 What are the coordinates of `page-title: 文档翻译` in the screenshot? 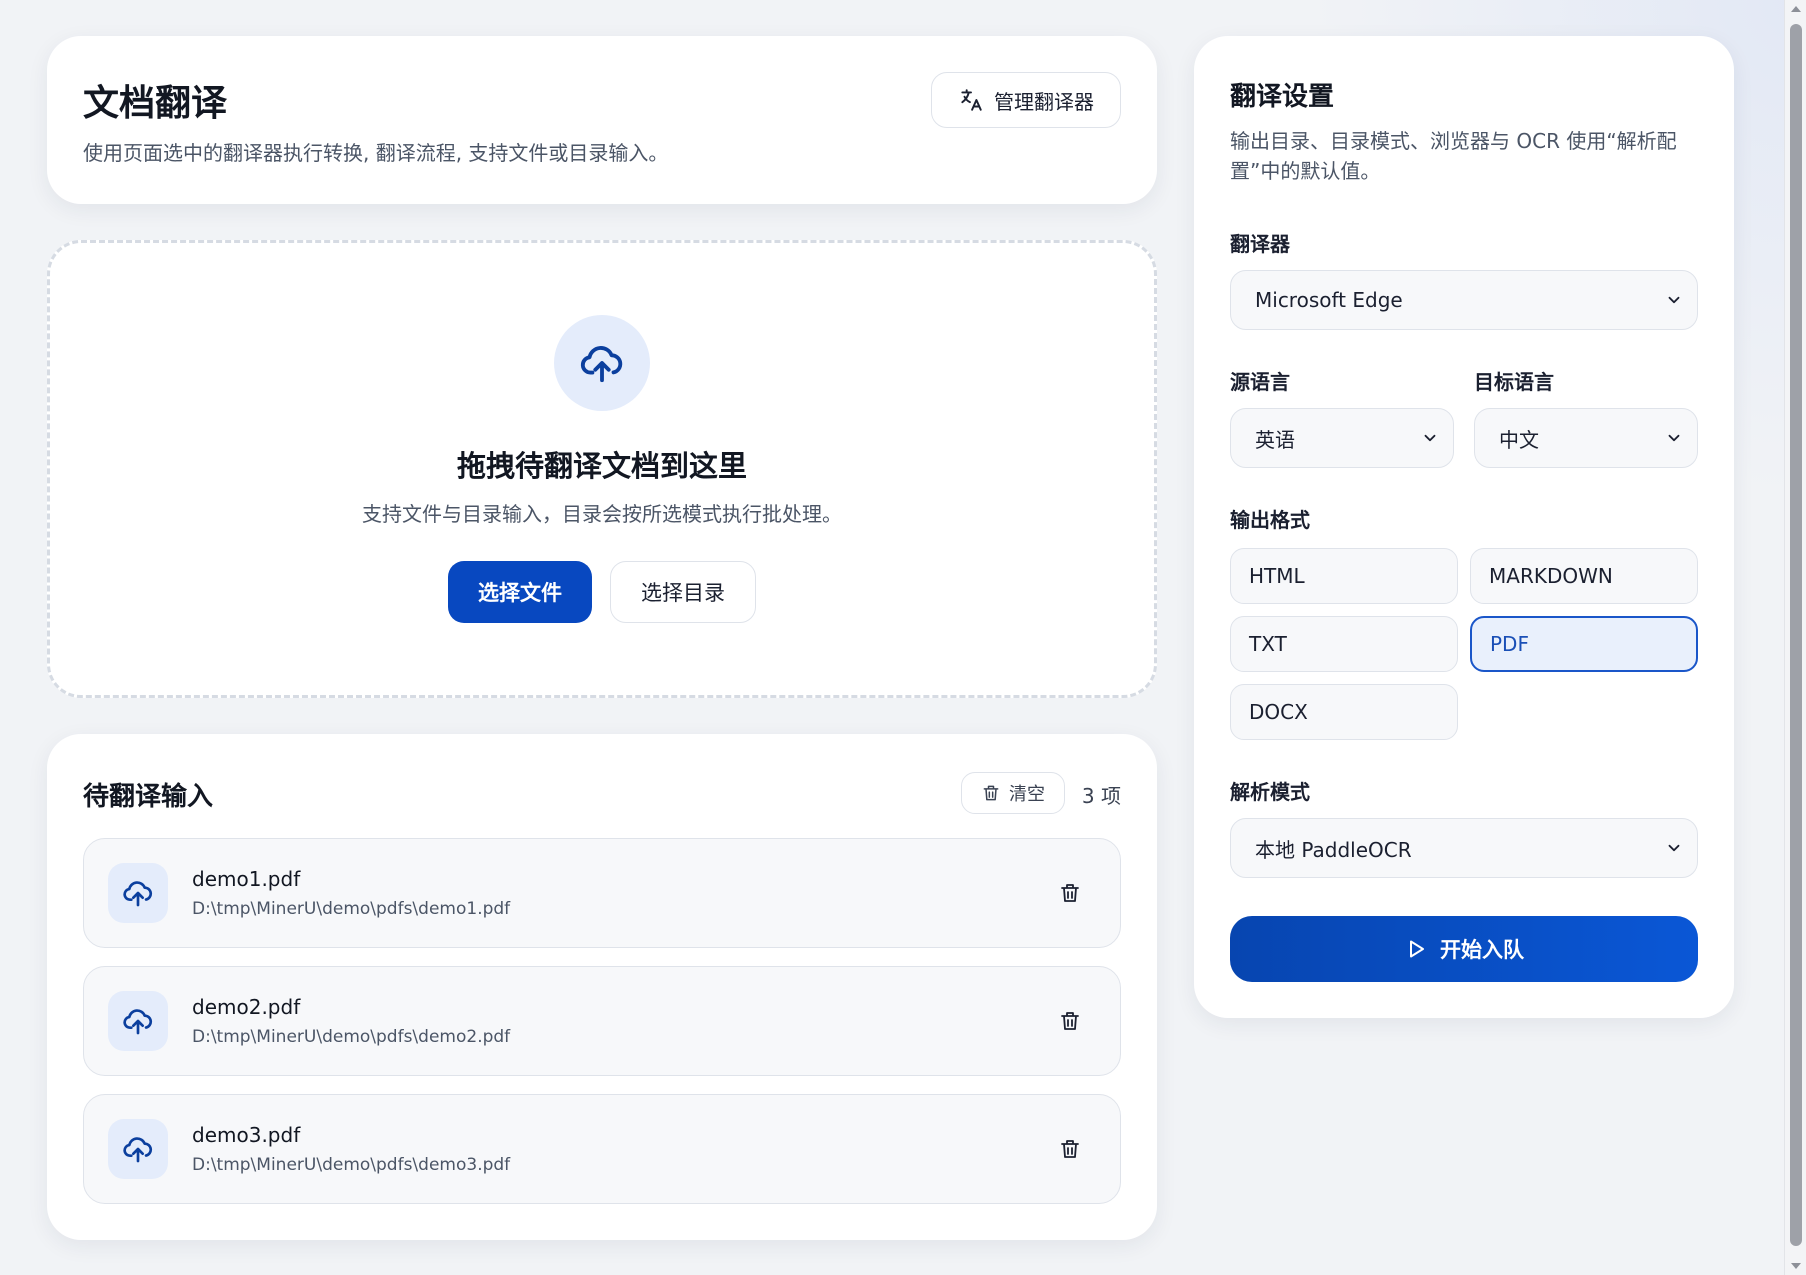 It's located at (155, 103).